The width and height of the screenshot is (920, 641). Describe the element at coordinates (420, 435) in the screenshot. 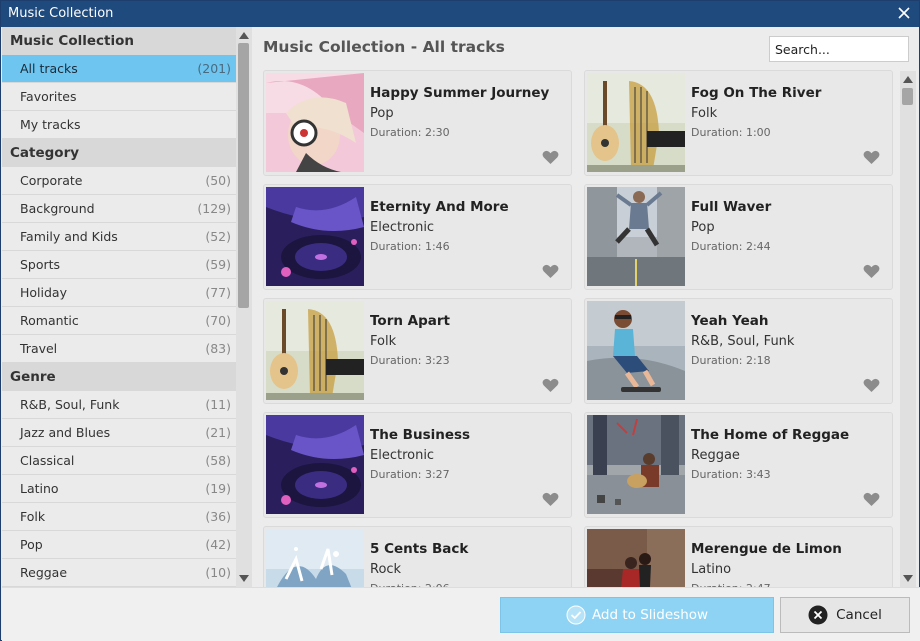

I see `track-title: The Business` at that location.